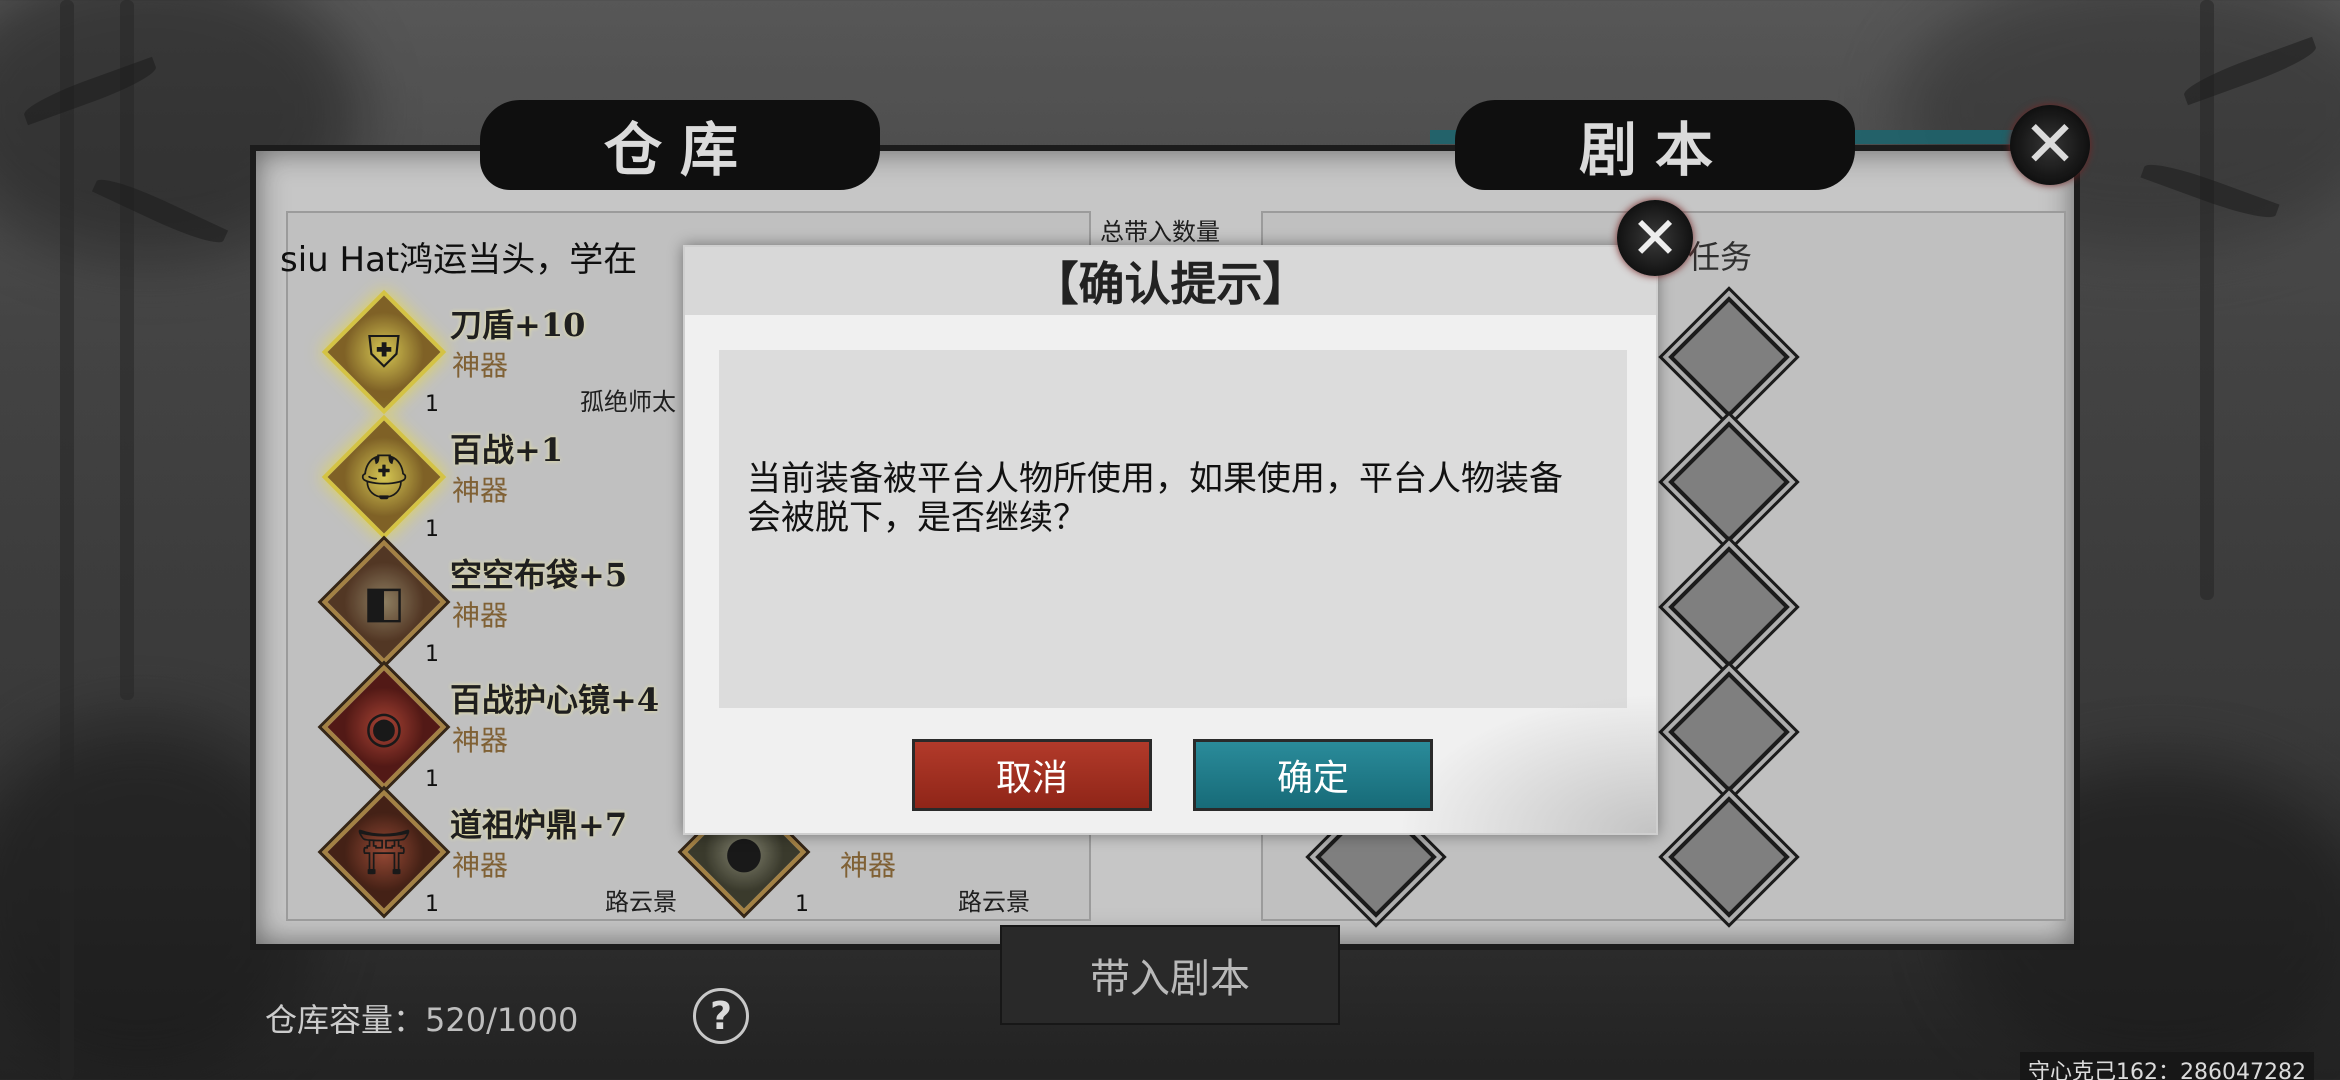 Image resolution: width=2340 pixels, height=1080 pixels. I want to click on dialog-body: 当前装备被平台人物所使用，如果使用，平台人物装备会被脱下，是否继续？, so click(1173, 529).